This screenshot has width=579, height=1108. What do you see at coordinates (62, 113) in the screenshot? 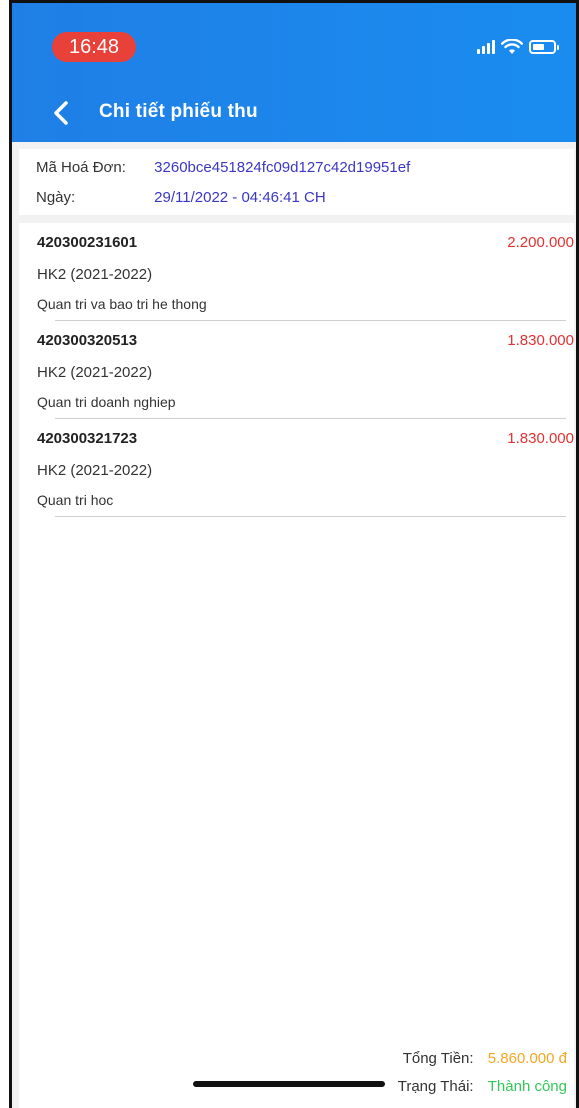
I see `back-button` at bounding box center [62, 113].